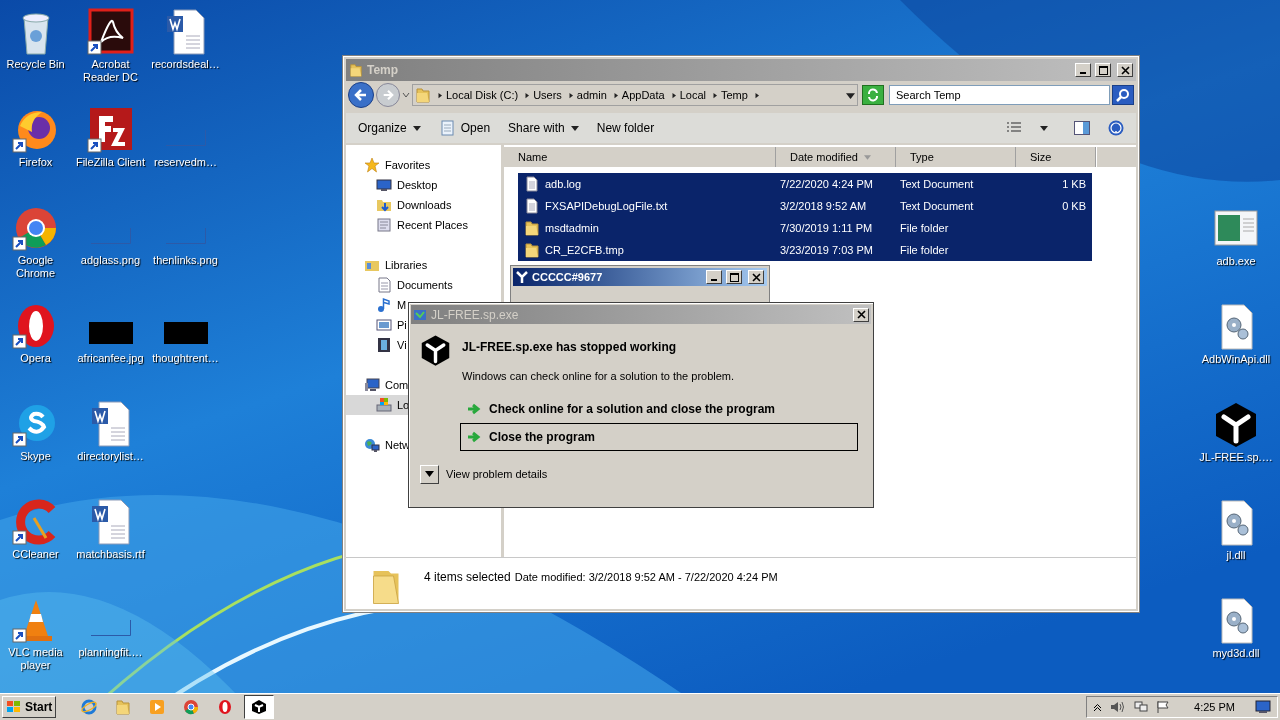  What do you see at coordinates (563, 184) in the screenshot?
I see `file-name: adb.log` at bounding box center [563, 184].